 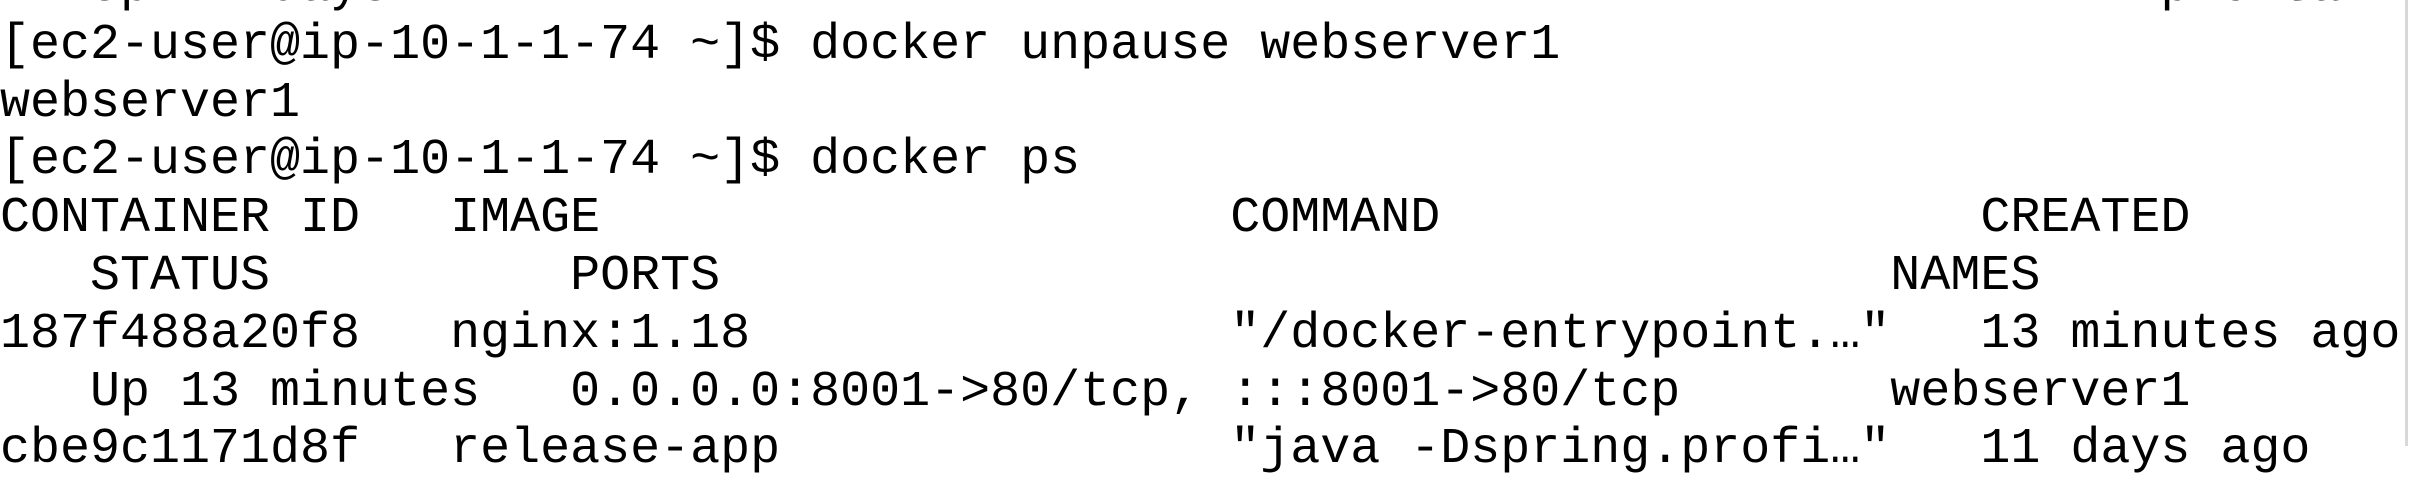 What do you see at coordinates (1095, 219) in the screenshot?
I see `terminal-line-ps-header: CONTAINER ID IMAGE COMMAND CREATED` at bounding box center [1095, 219].